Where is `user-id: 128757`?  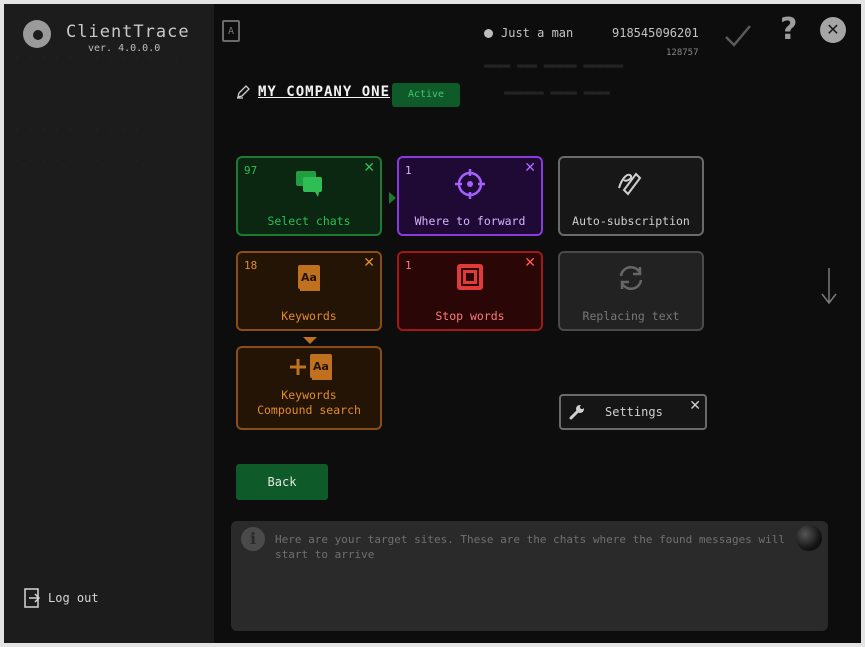
user-id: 128757 is located at coordinates (682, 53).